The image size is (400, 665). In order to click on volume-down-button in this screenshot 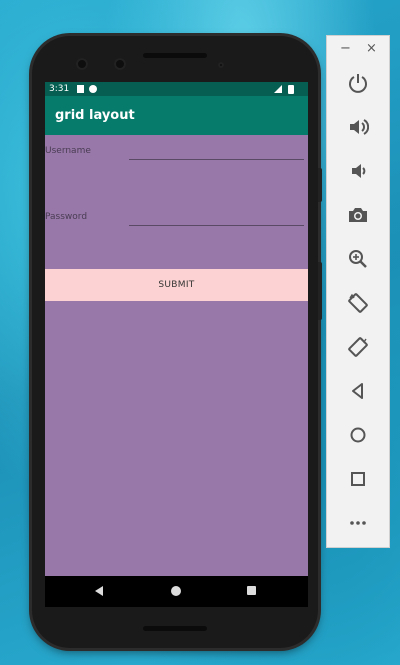, I will do `click(358, 171)`.